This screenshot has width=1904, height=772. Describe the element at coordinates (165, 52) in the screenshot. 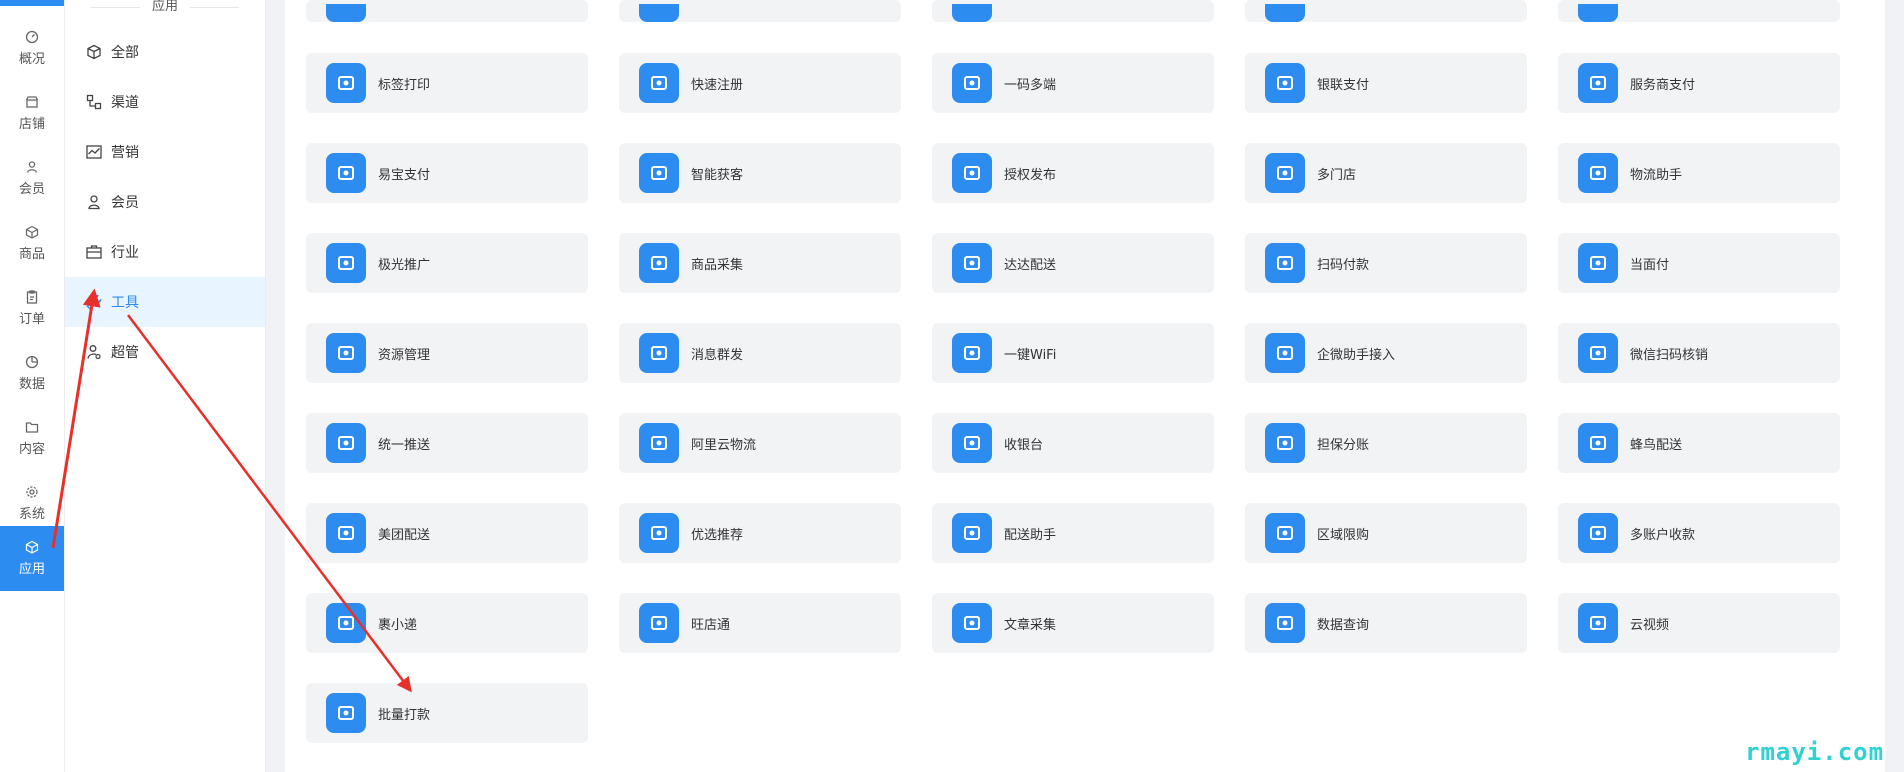

I see `menu-item-all: 全部` at that location.